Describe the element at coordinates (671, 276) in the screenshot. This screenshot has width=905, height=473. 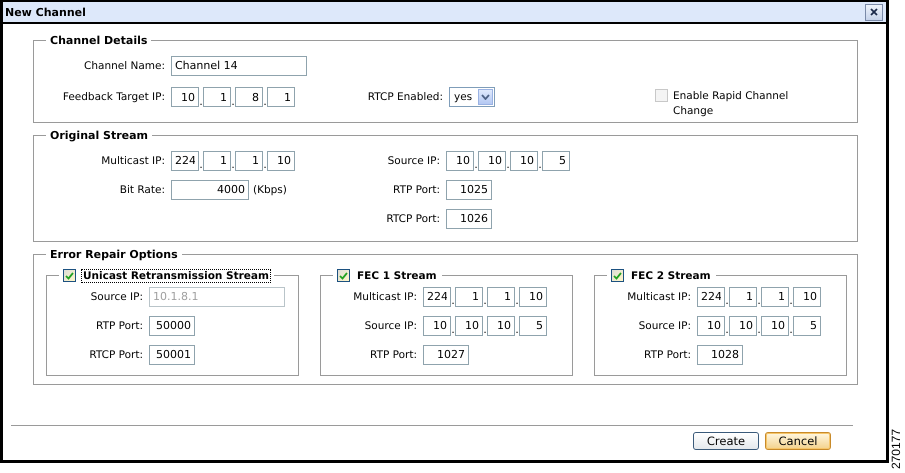
I see `stream-title: FEC 2 Stream` at that location.